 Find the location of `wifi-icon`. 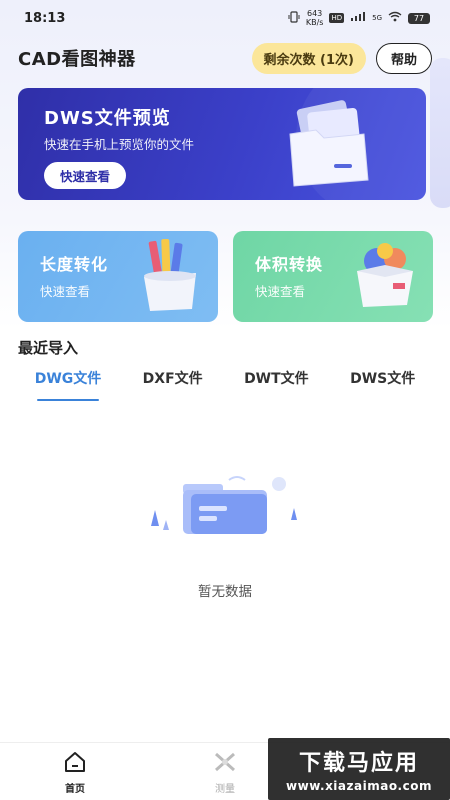

wifi-icon is located at coordinates (395, 18).